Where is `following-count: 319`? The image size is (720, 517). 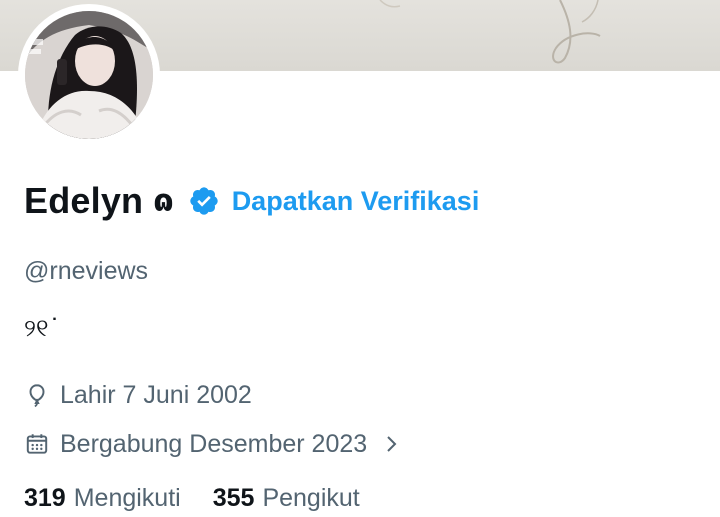
following-count: 319 is located at coordinates (45, 498).